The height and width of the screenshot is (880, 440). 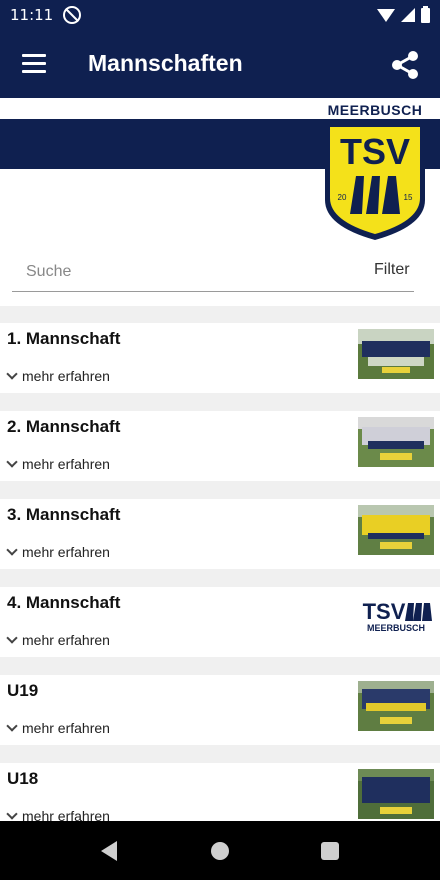 What do you see at coordinates (408, 15) in the screenshot?
I see `signal-icon` at bounding box center [408, 15].